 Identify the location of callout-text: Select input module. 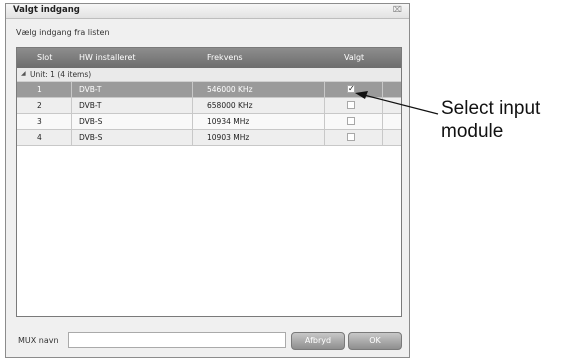
(490, 120).